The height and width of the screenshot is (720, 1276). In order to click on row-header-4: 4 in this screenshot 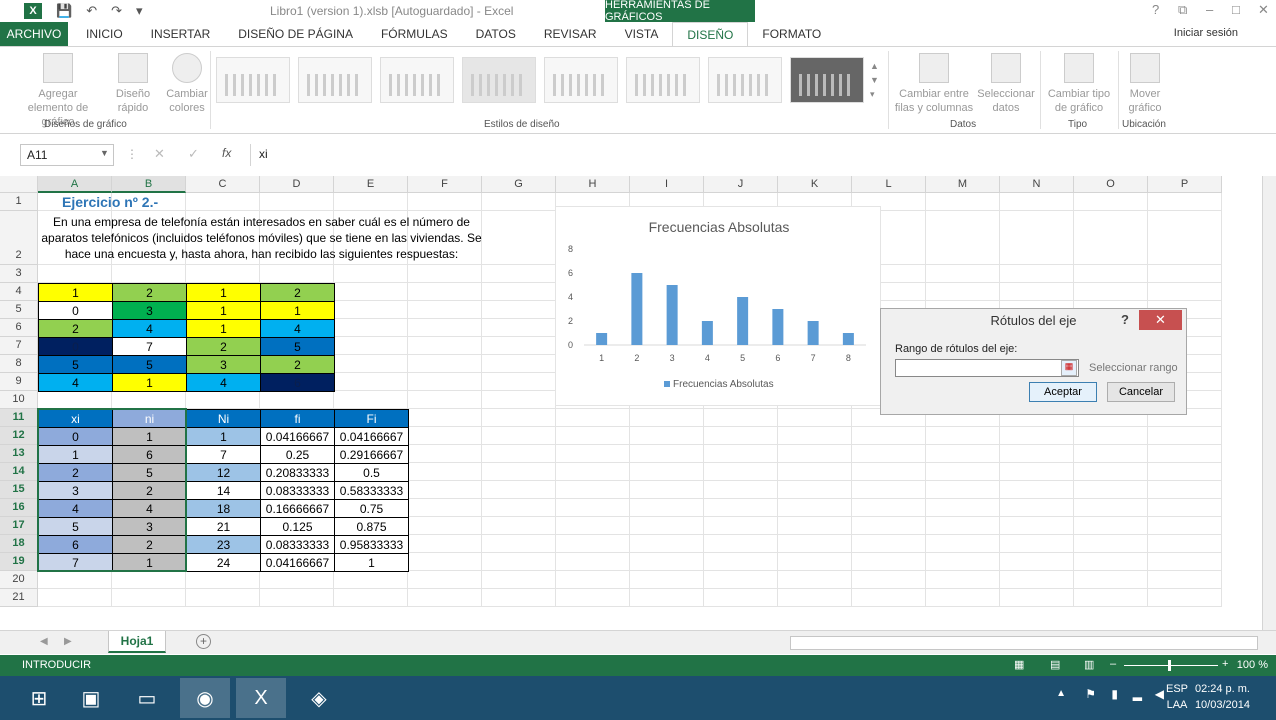, I will do `click(19, 292)`.